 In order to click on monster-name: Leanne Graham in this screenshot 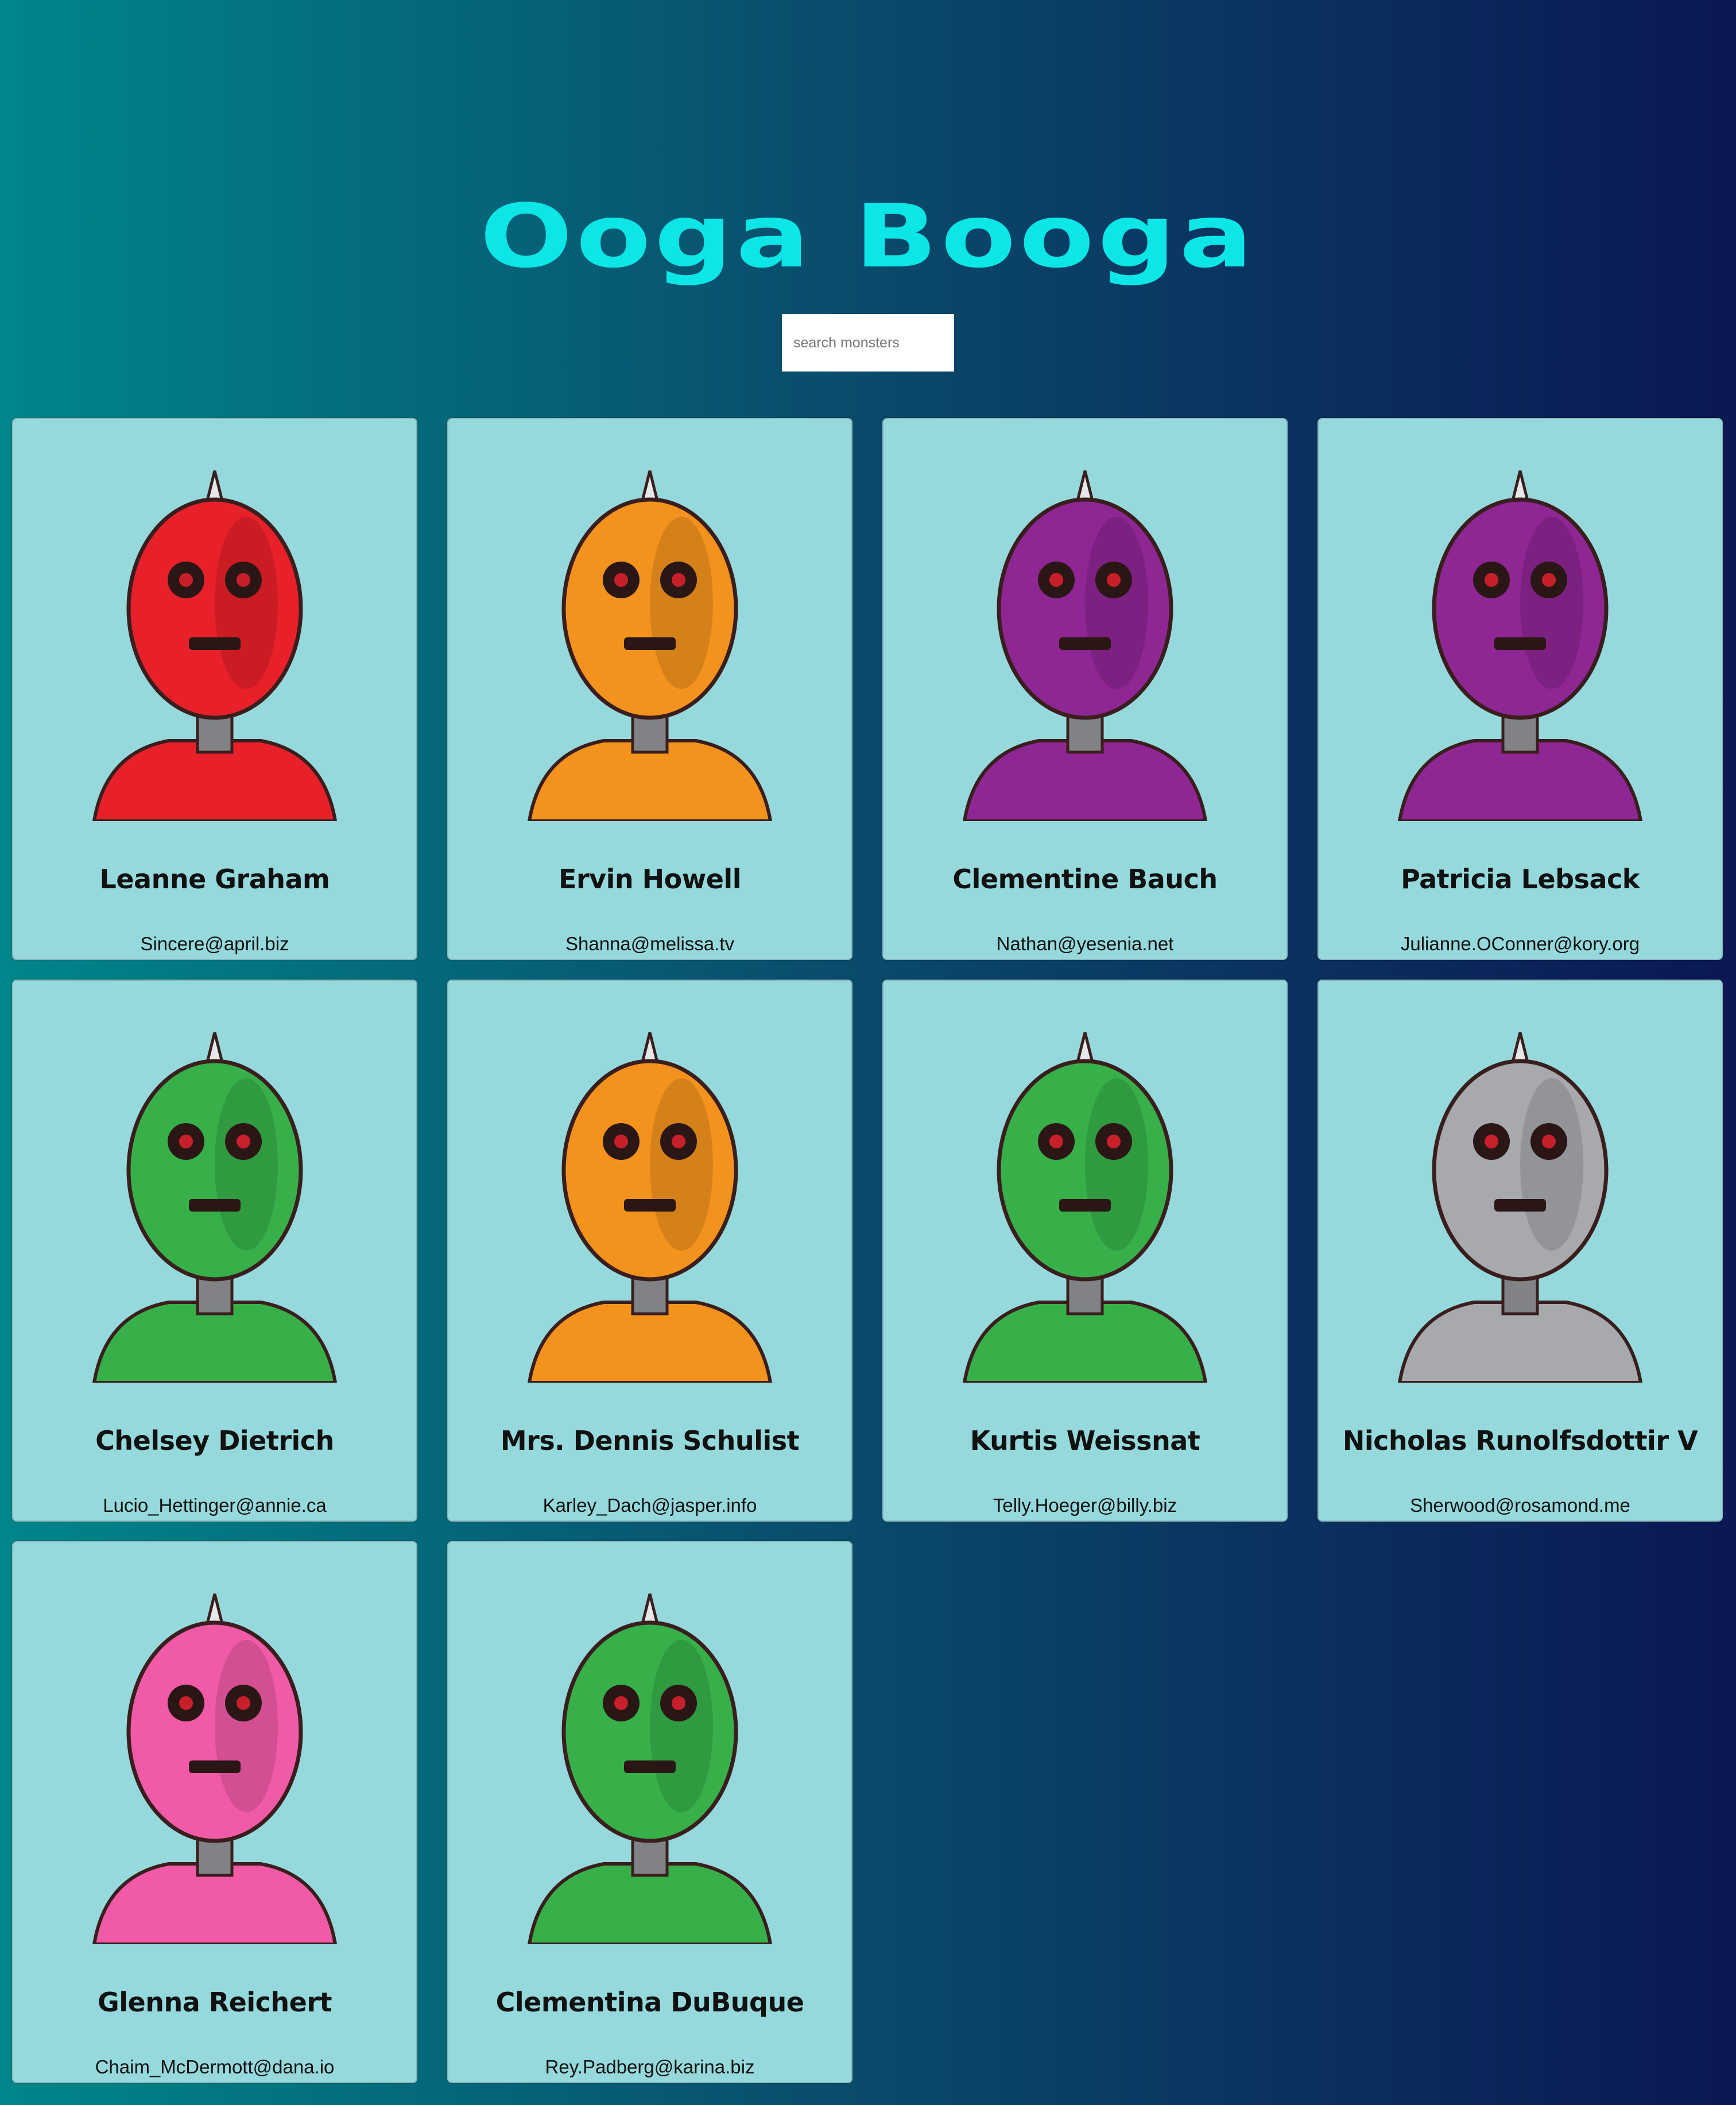, I will do `click(214, 879)`.